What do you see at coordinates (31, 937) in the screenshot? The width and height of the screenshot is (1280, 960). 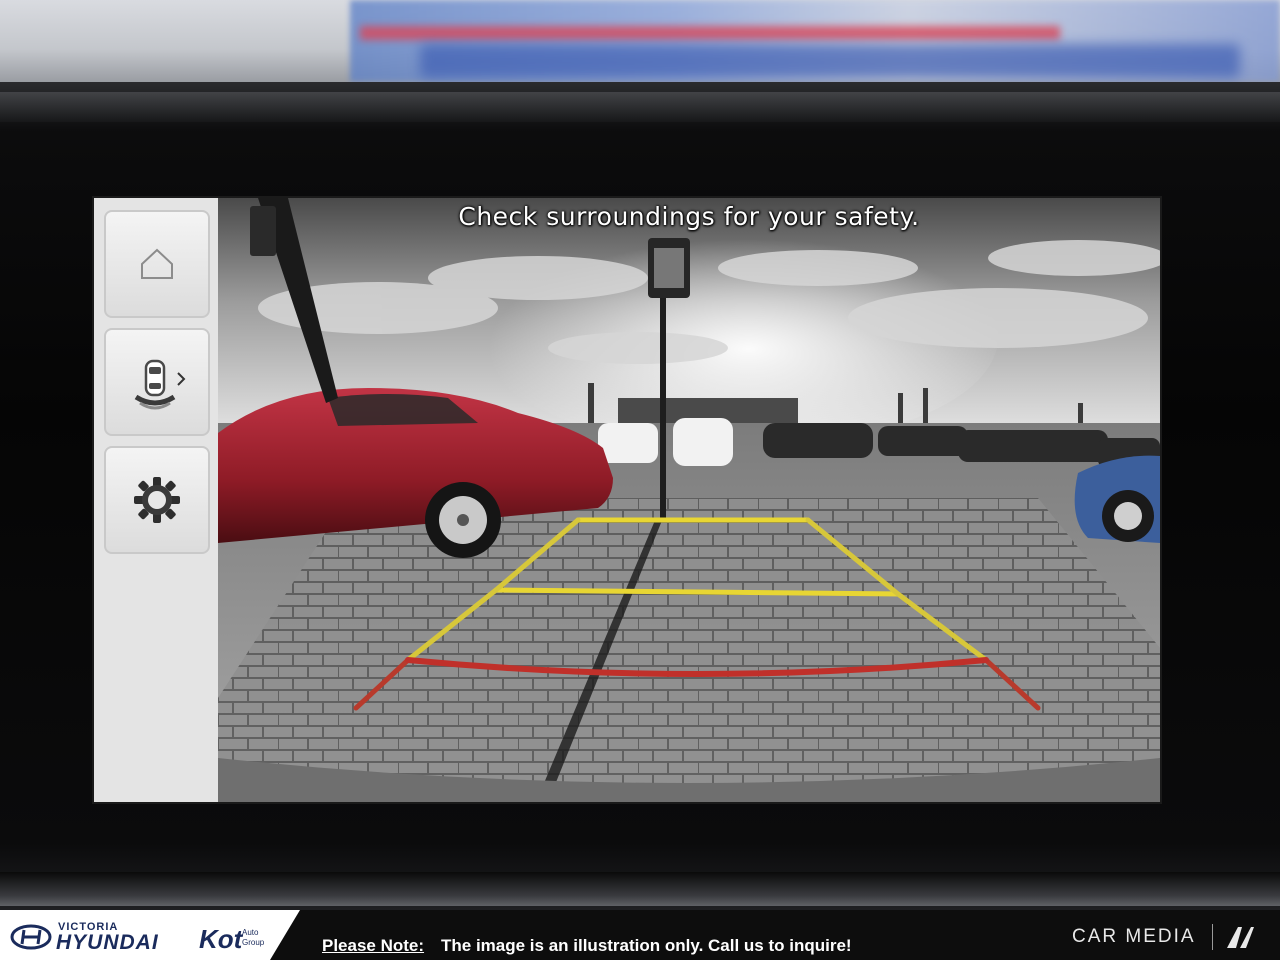 I see `hyundai-logo-icon` at bounding box center [31, 937].